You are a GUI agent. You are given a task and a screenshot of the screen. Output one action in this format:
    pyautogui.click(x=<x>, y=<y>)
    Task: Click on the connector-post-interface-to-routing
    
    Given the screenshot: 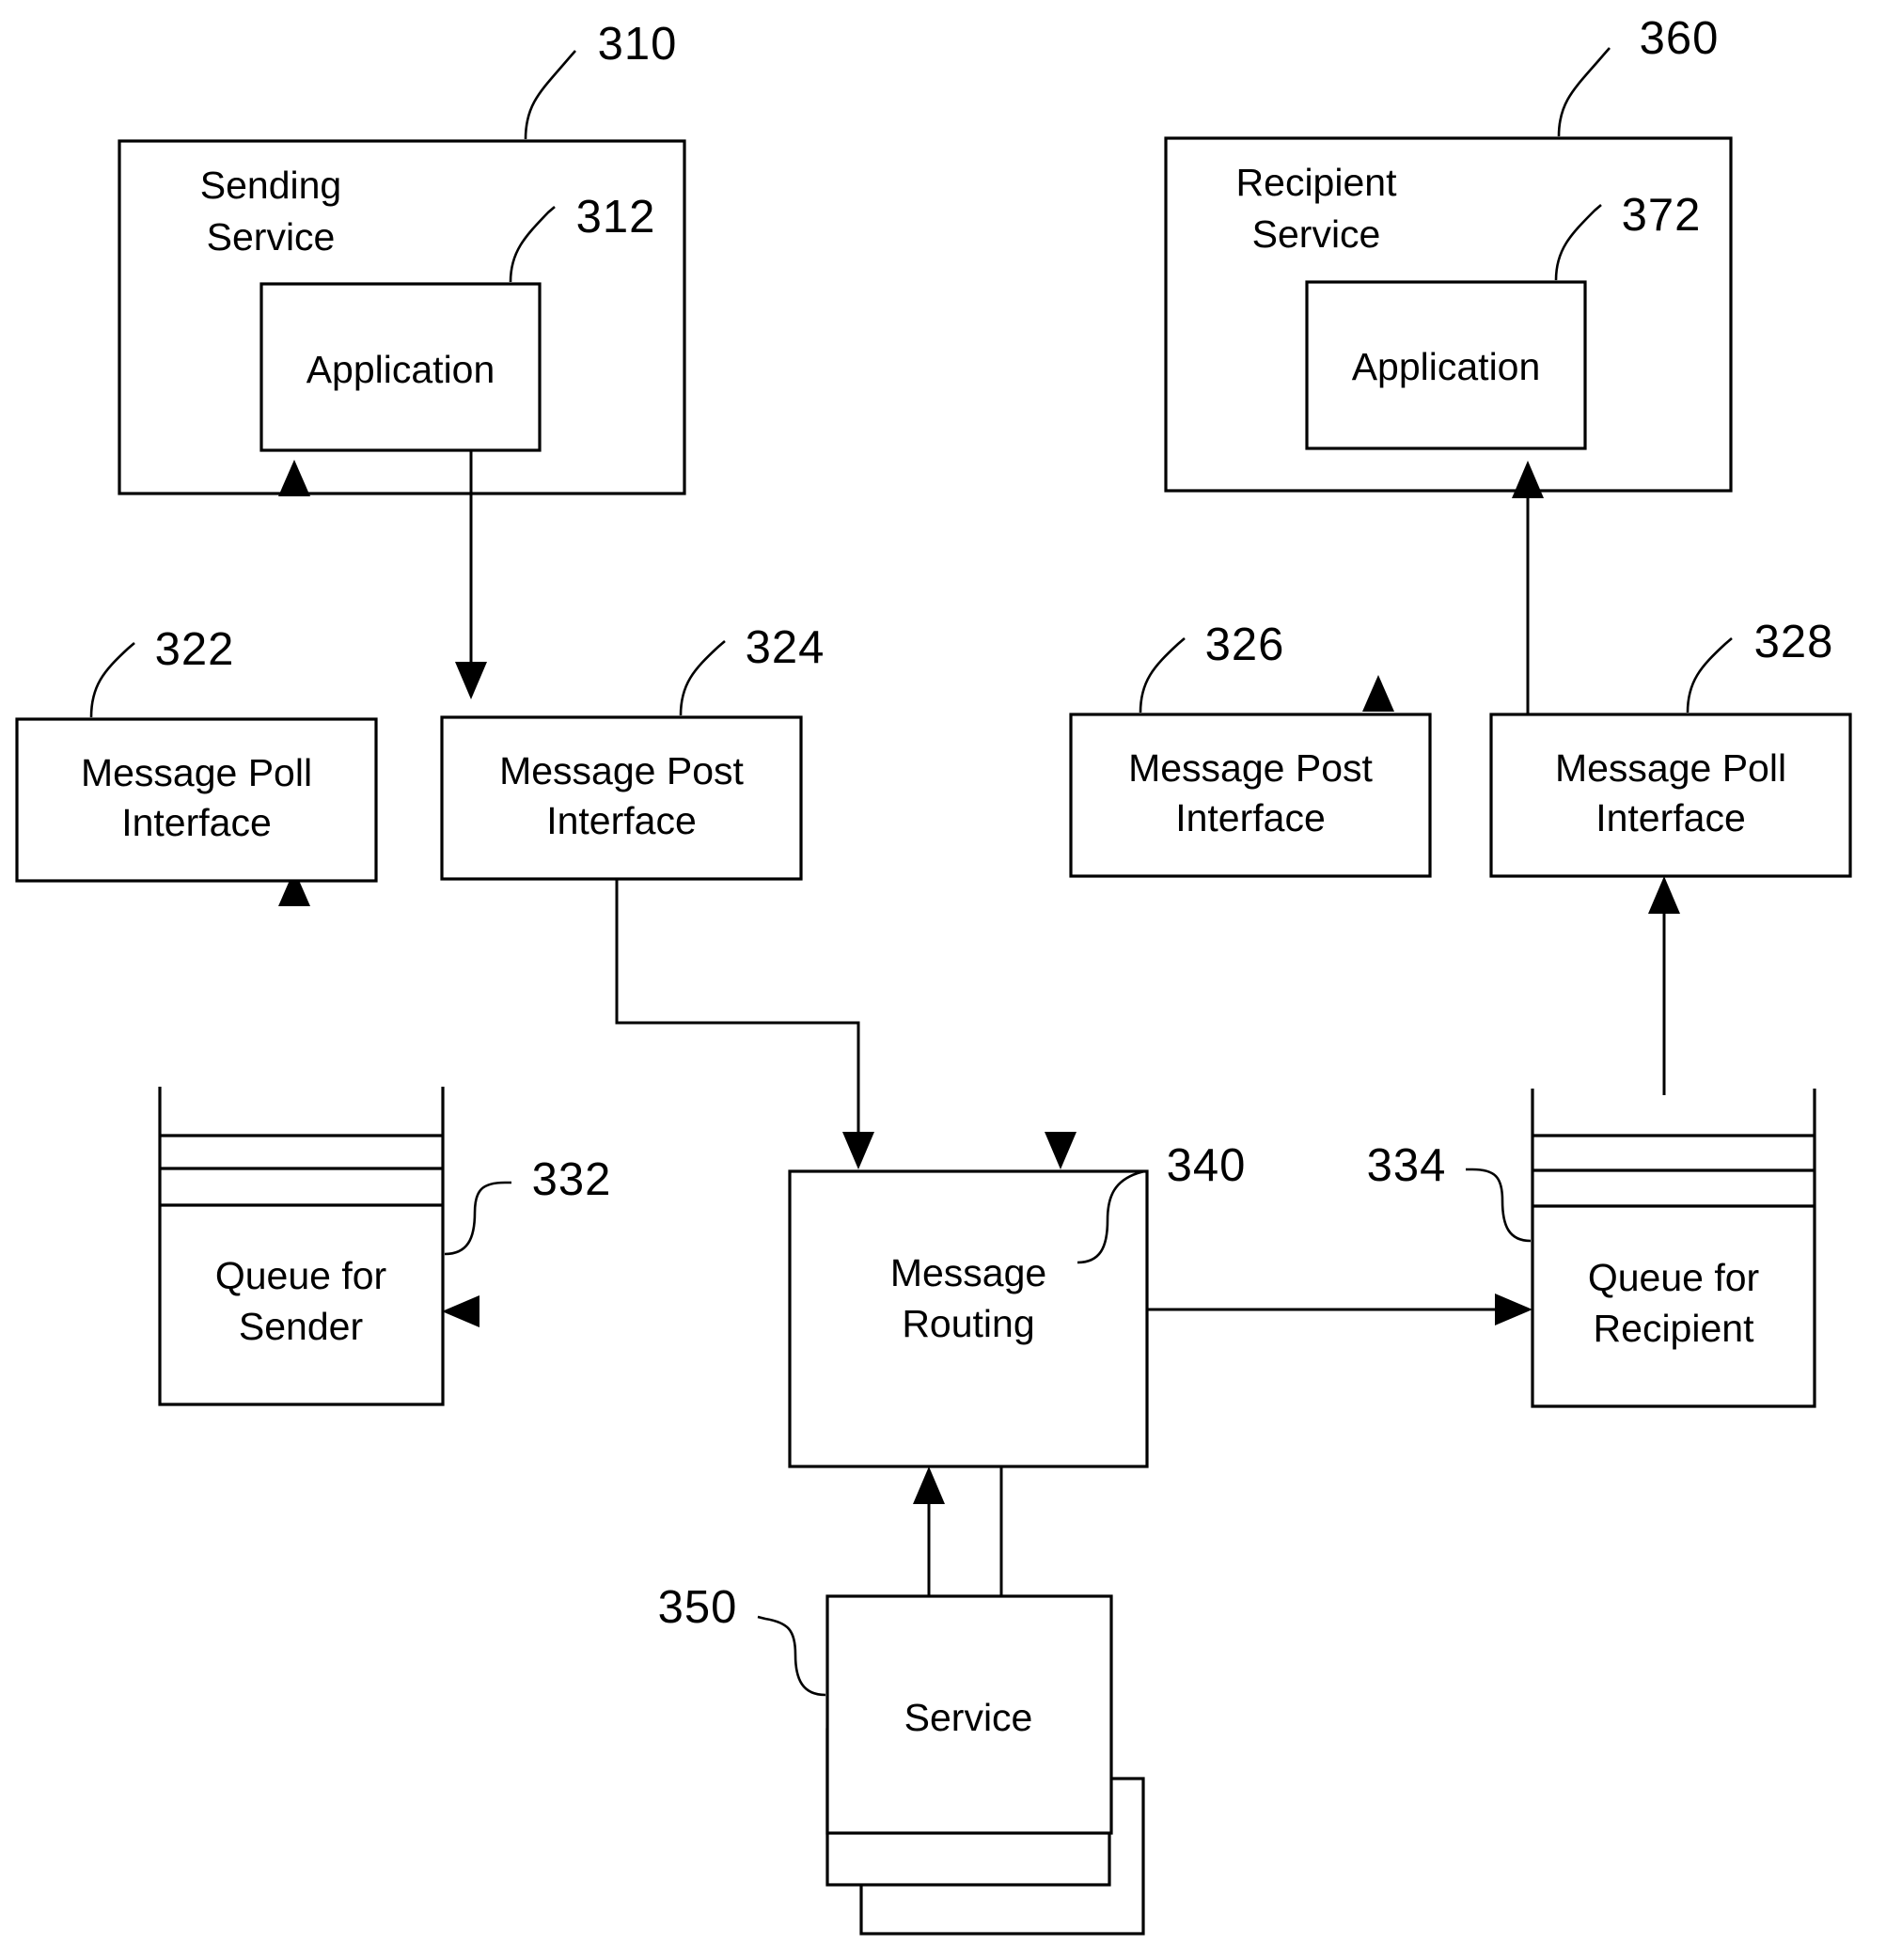 What is the action you would take?
    pyautogui.click(x=744, y=1024)
    